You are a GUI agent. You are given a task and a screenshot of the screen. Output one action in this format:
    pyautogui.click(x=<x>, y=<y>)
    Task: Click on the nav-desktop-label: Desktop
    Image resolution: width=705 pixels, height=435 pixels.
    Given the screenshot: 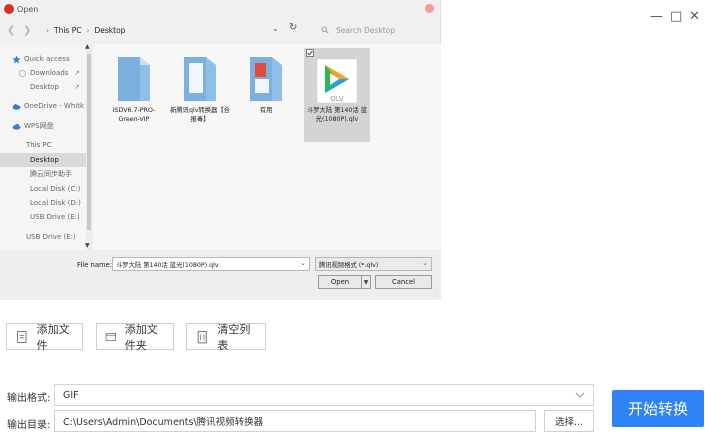 What is the action you would take?
    pyautogui.click(x=44, y=160)
    